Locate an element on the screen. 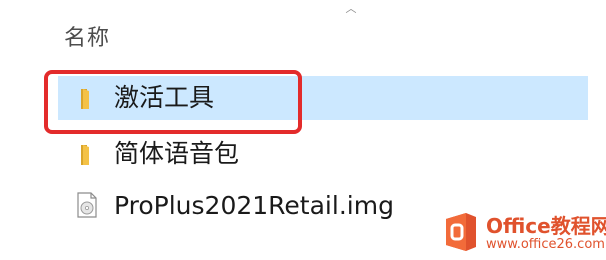 Image resolution: width=606 pixels, height=260 pixels. column-header-name: 名称 is located at coordinates (87, 36).